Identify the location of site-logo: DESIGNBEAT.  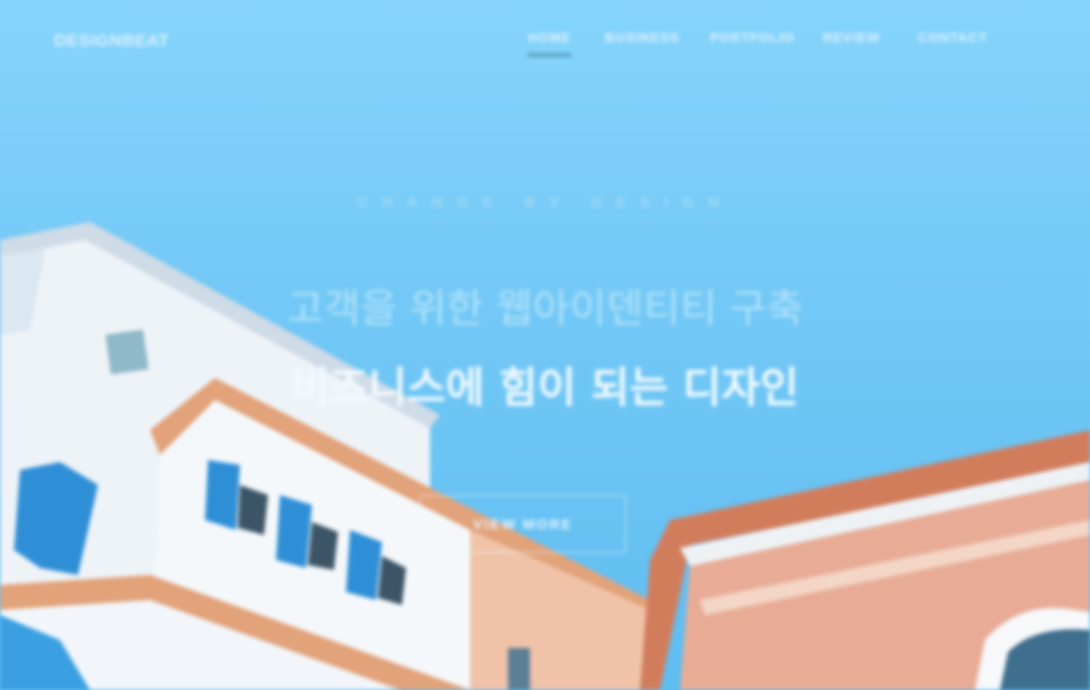
(111, 41).